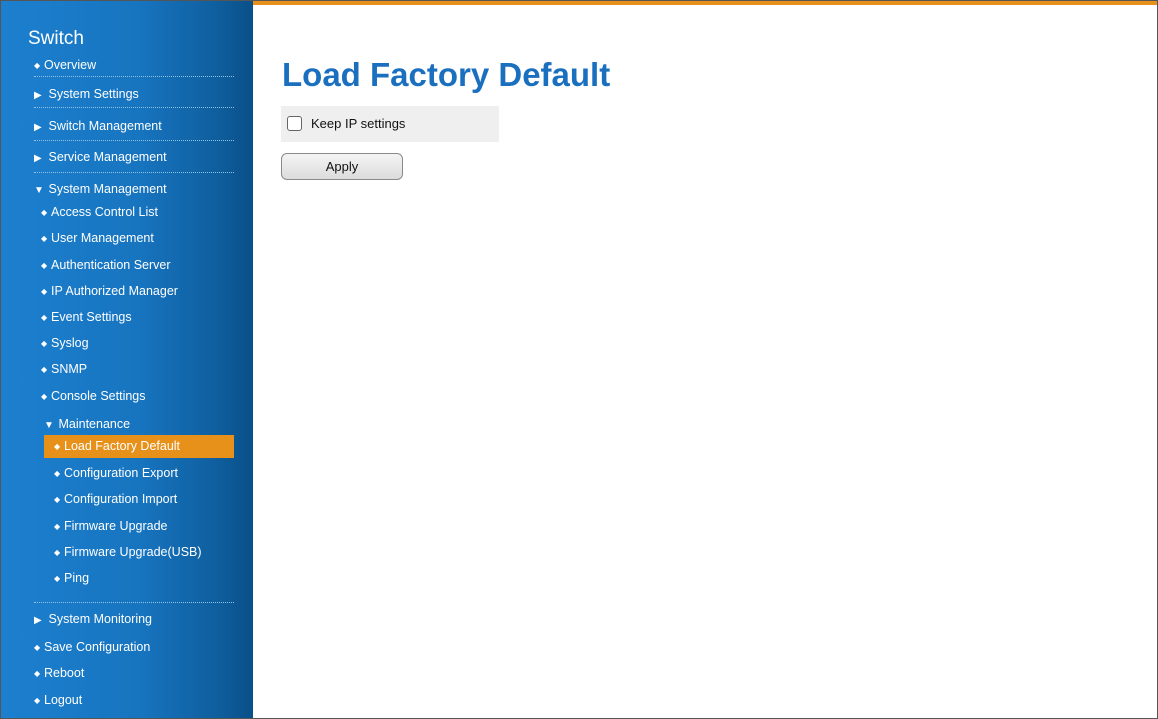 This screenshot has height=719, width=1158. I want to click on nav-label: Firmware Upgrade(USB), so click(133, 552).